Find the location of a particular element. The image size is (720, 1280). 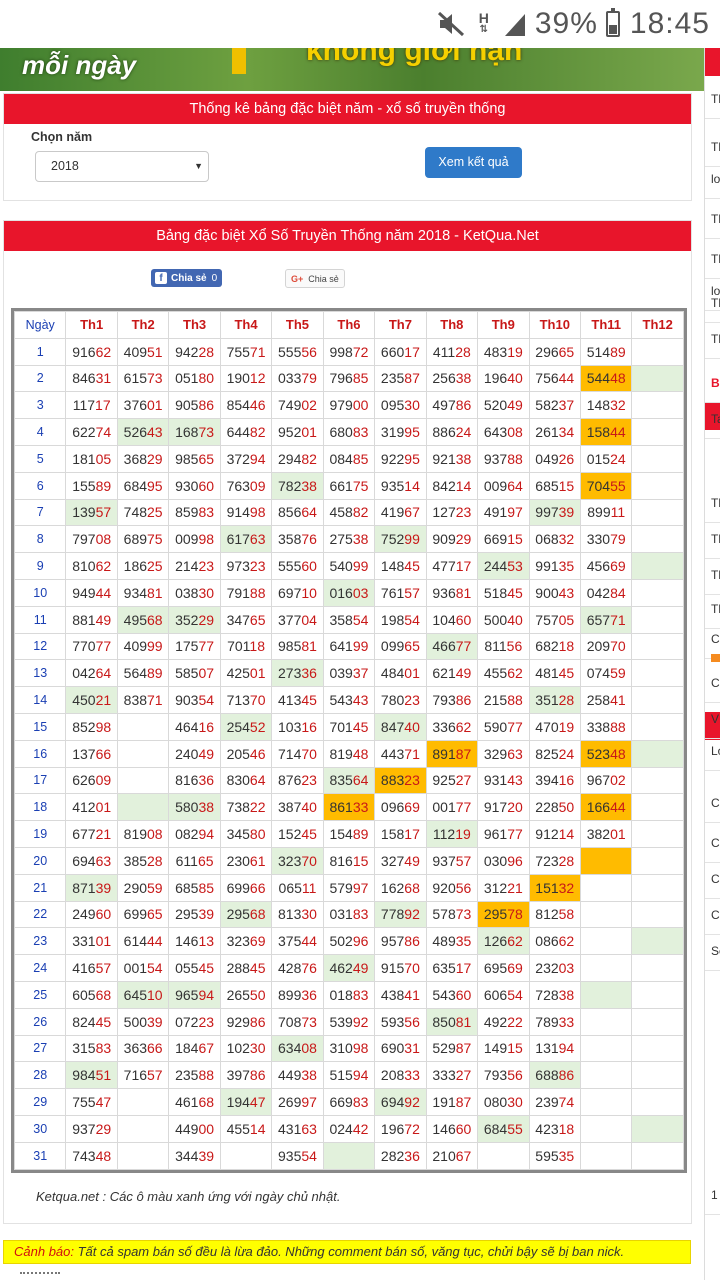

sidebar-link: lo is located at coordinates (715, 179).